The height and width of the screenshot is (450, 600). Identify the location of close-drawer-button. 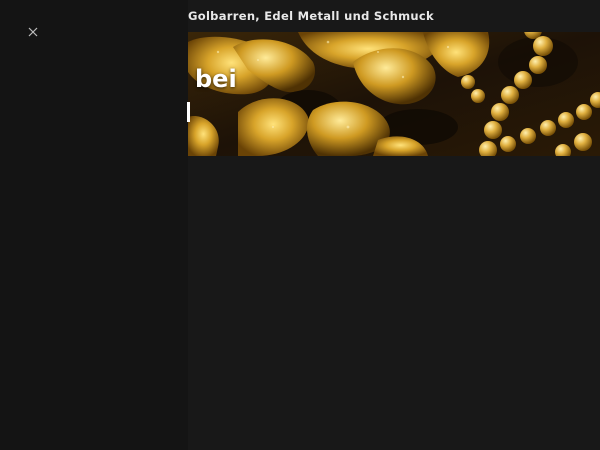
(33, 32).